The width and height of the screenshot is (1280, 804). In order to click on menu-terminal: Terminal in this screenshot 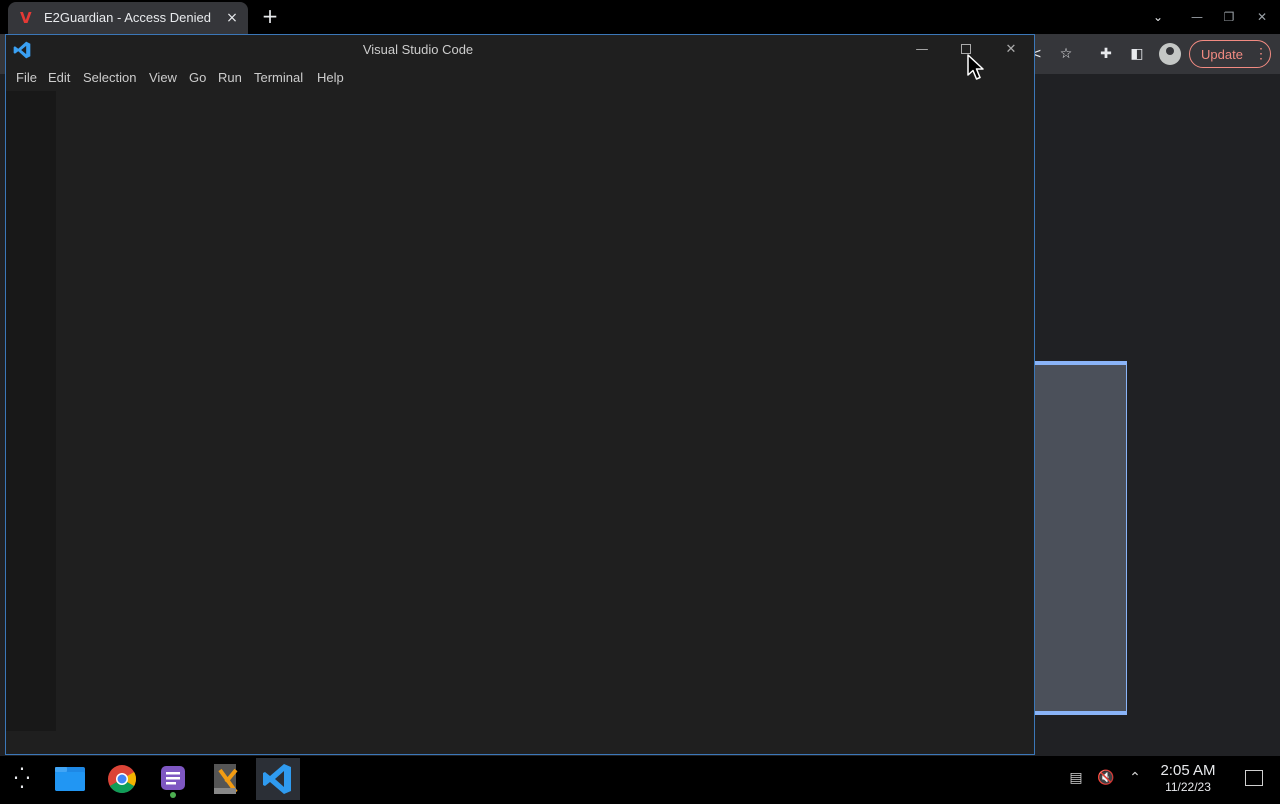, I will do `click(278, 77)`.